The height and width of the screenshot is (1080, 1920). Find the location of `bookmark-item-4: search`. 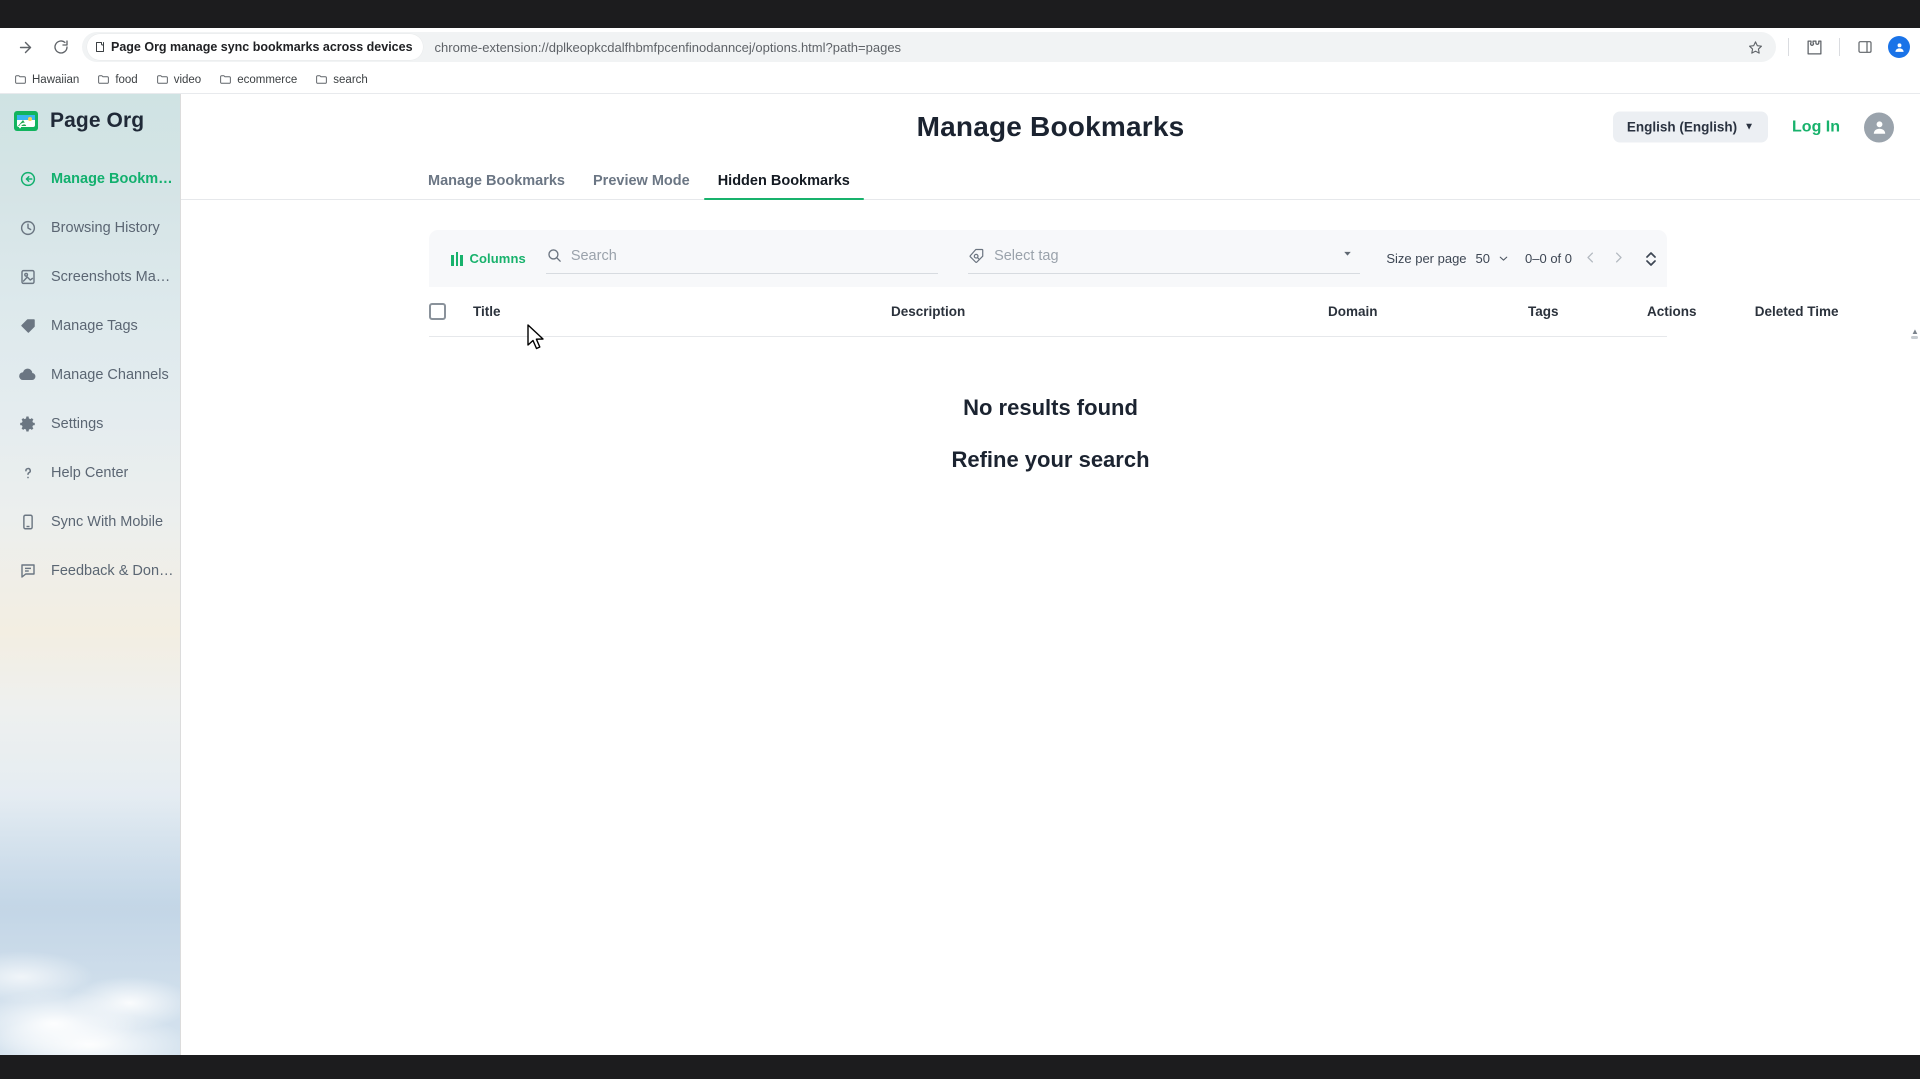

bookmark-item-4: search is located at coordinates (341, 79).